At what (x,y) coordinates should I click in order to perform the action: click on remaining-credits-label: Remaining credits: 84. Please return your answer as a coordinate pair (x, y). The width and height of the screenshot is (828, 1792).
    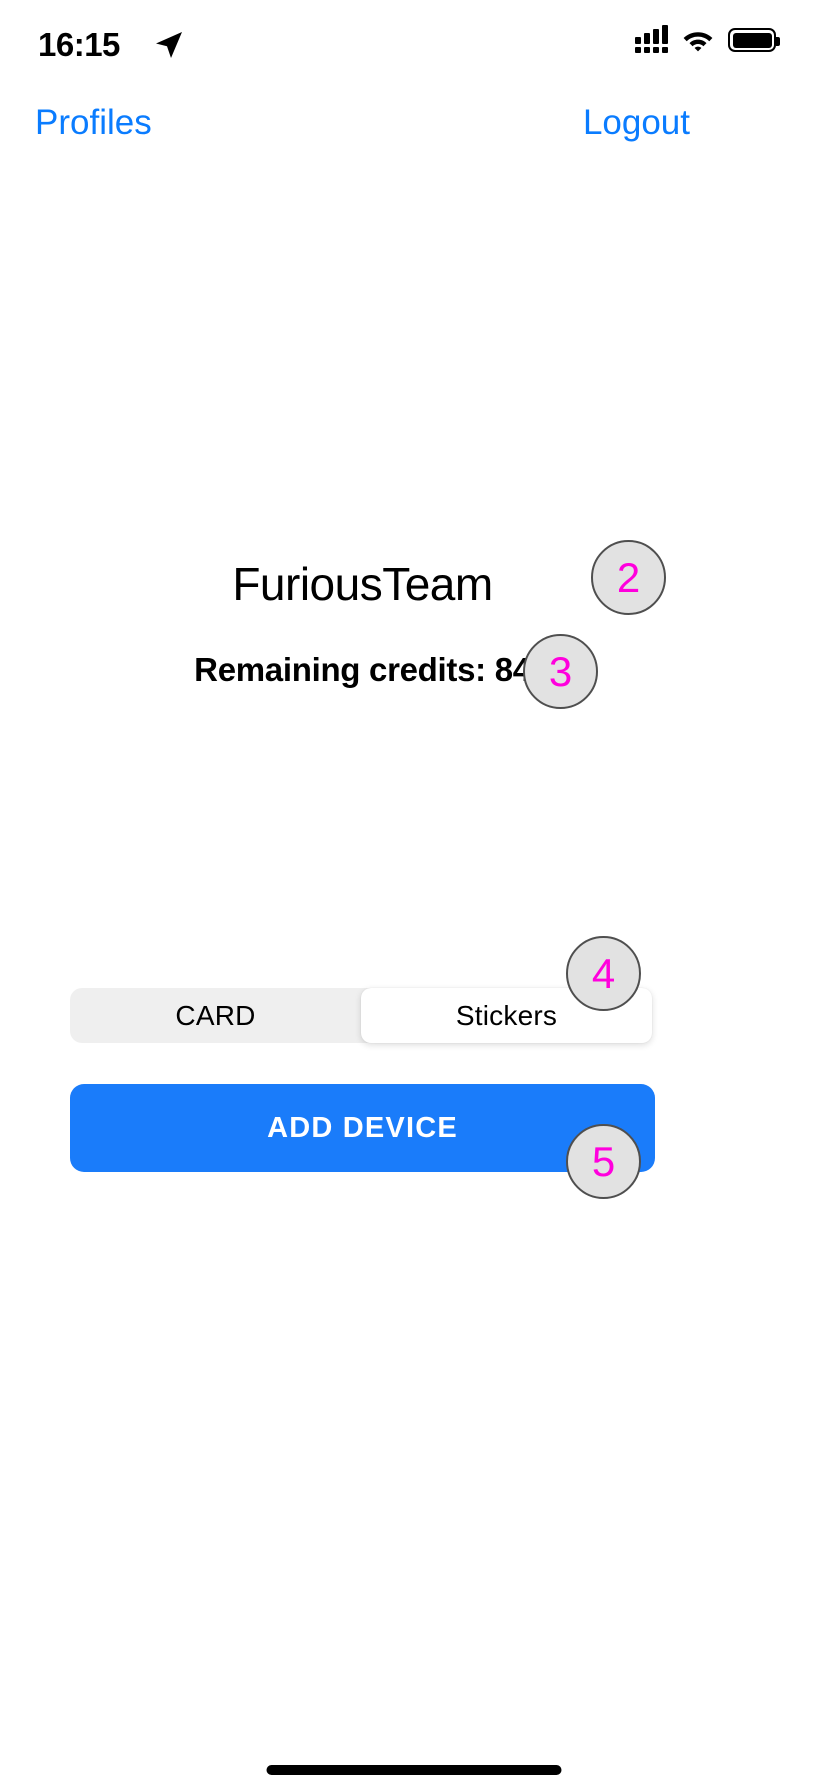
    Looking at the image, I should click on (362, 669).